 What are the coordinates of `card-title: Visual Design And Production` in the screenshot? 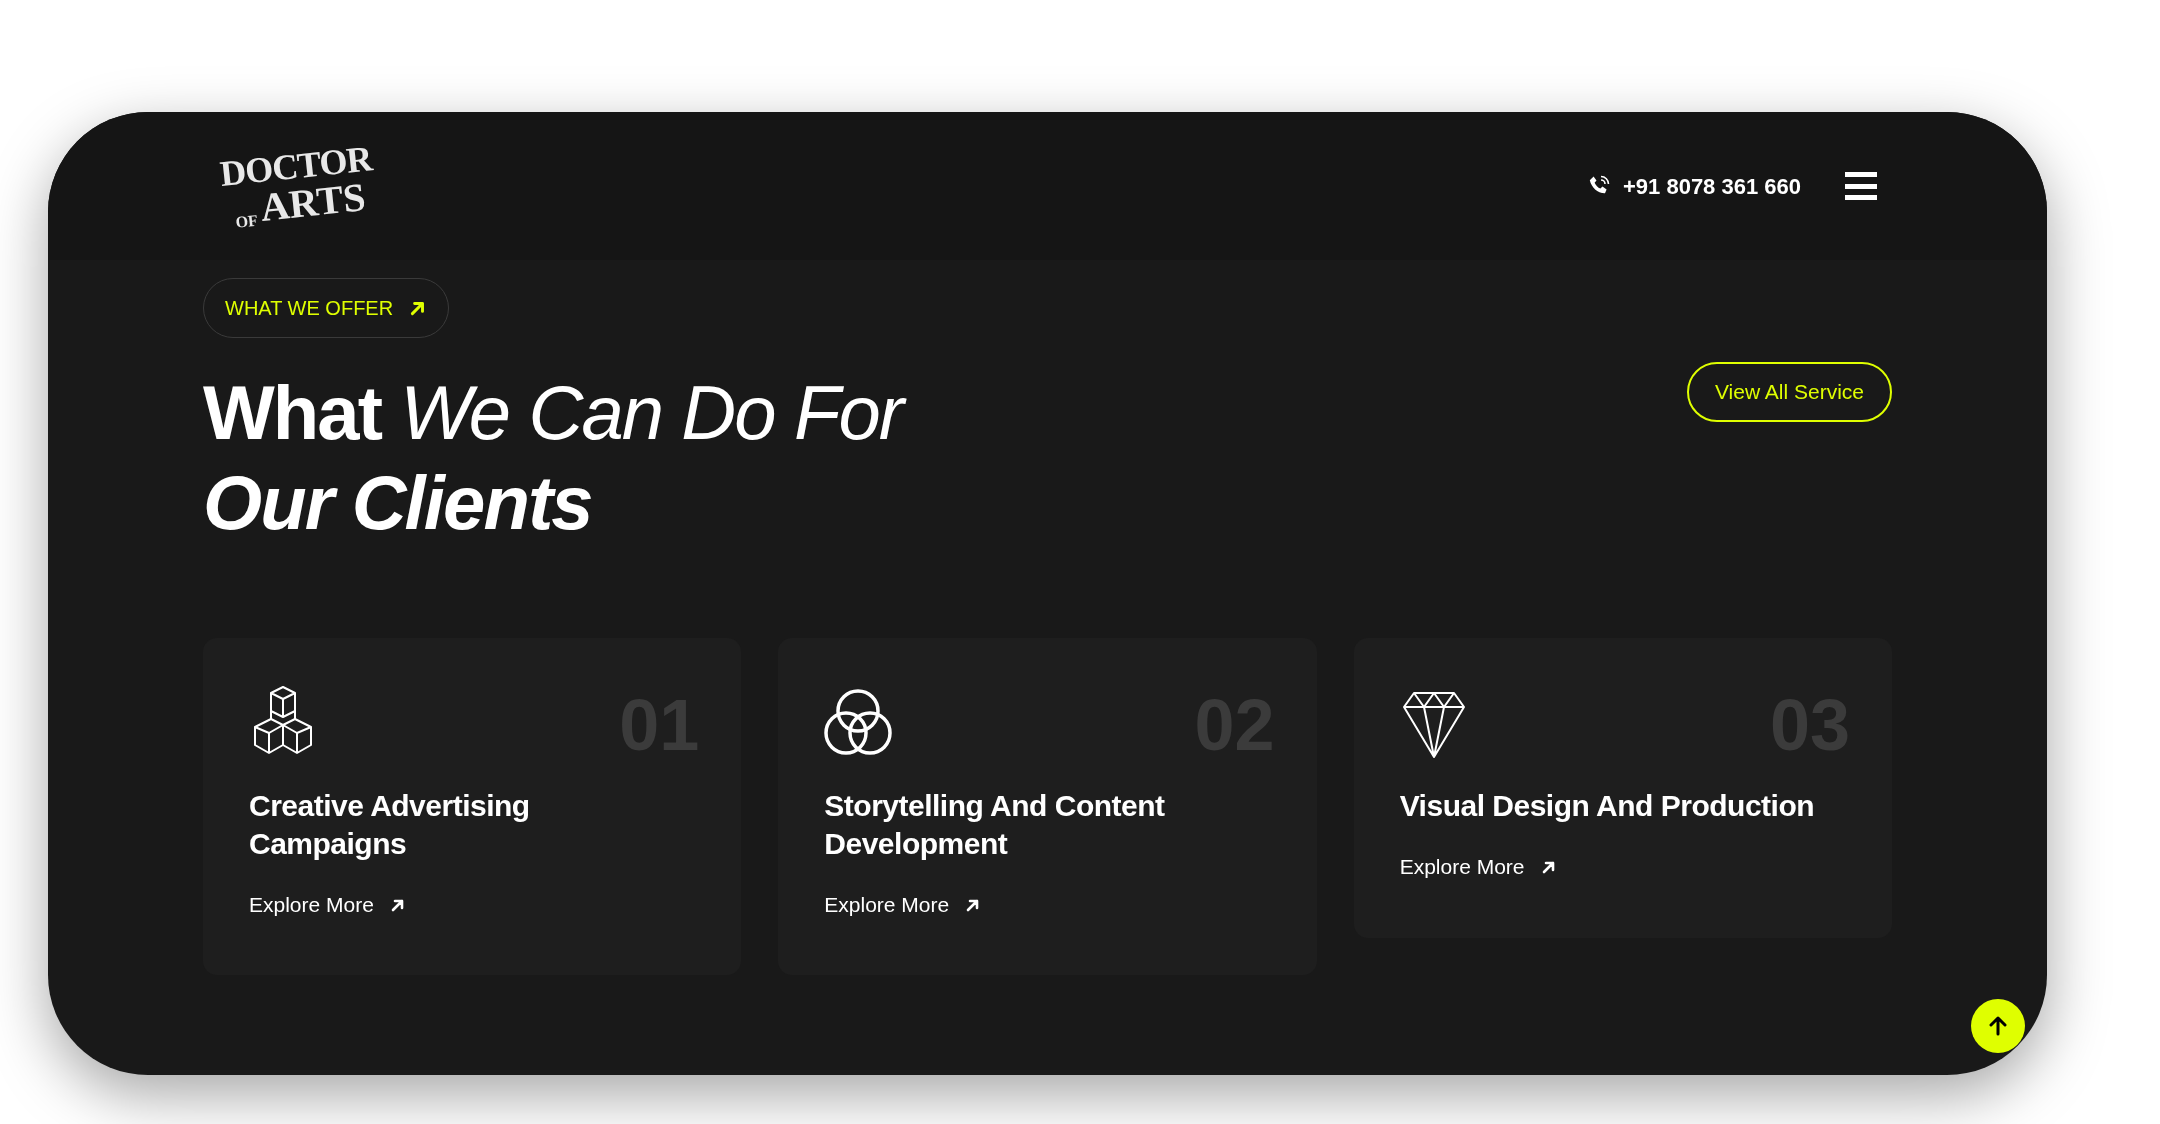 It's located at (1607, 806).